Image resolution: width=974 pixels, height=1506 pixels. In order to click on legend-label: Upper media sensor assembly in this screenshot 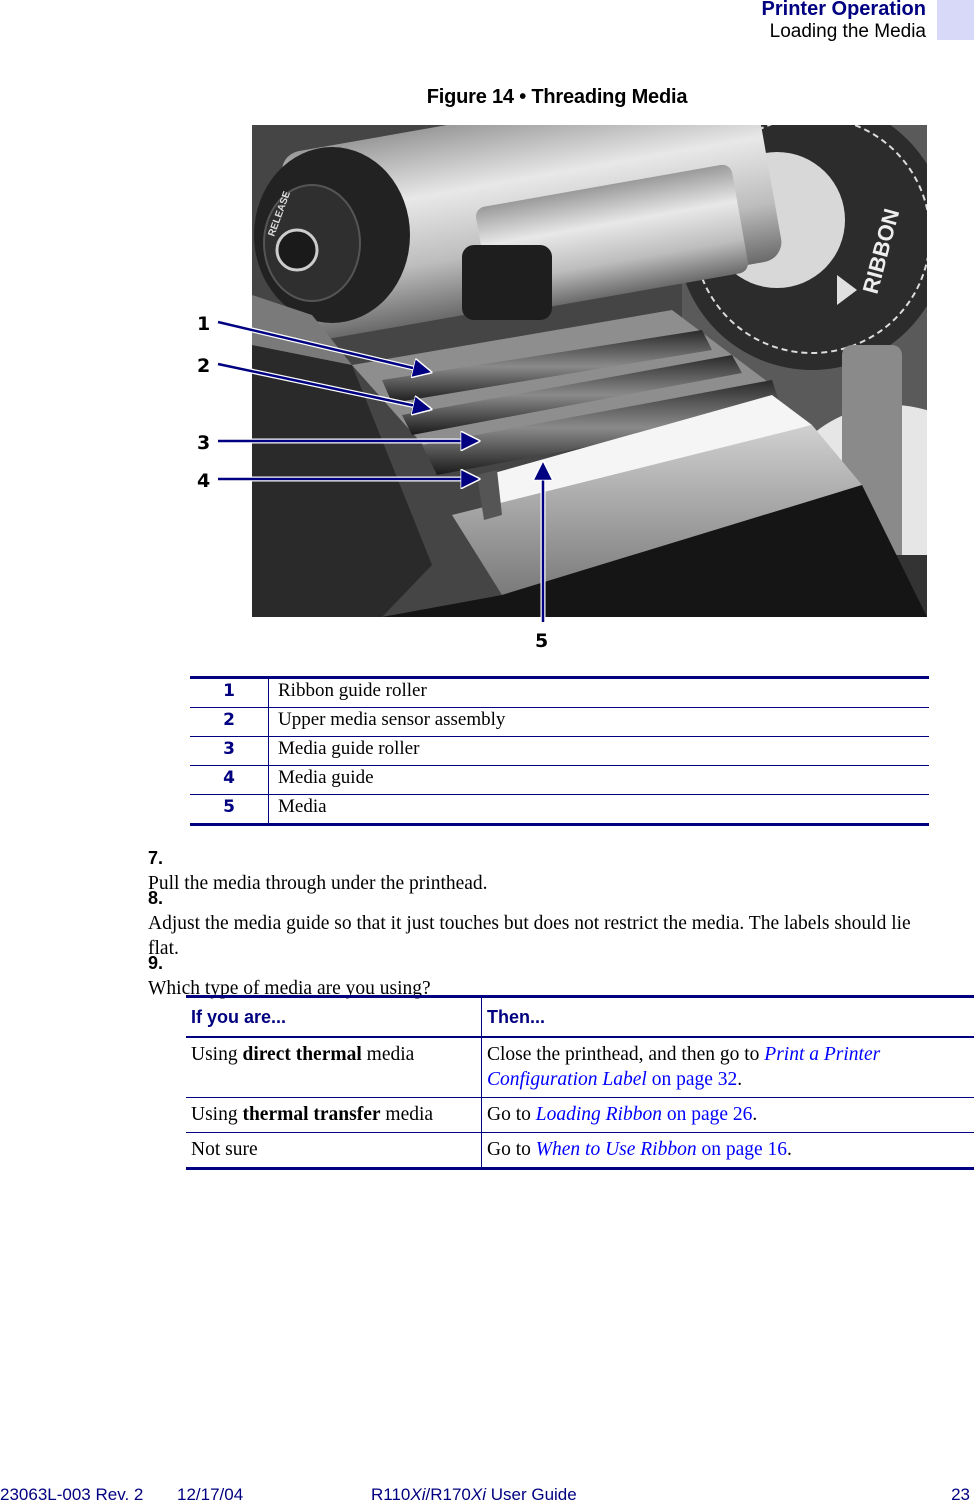, I will do `click(598, 722)`.